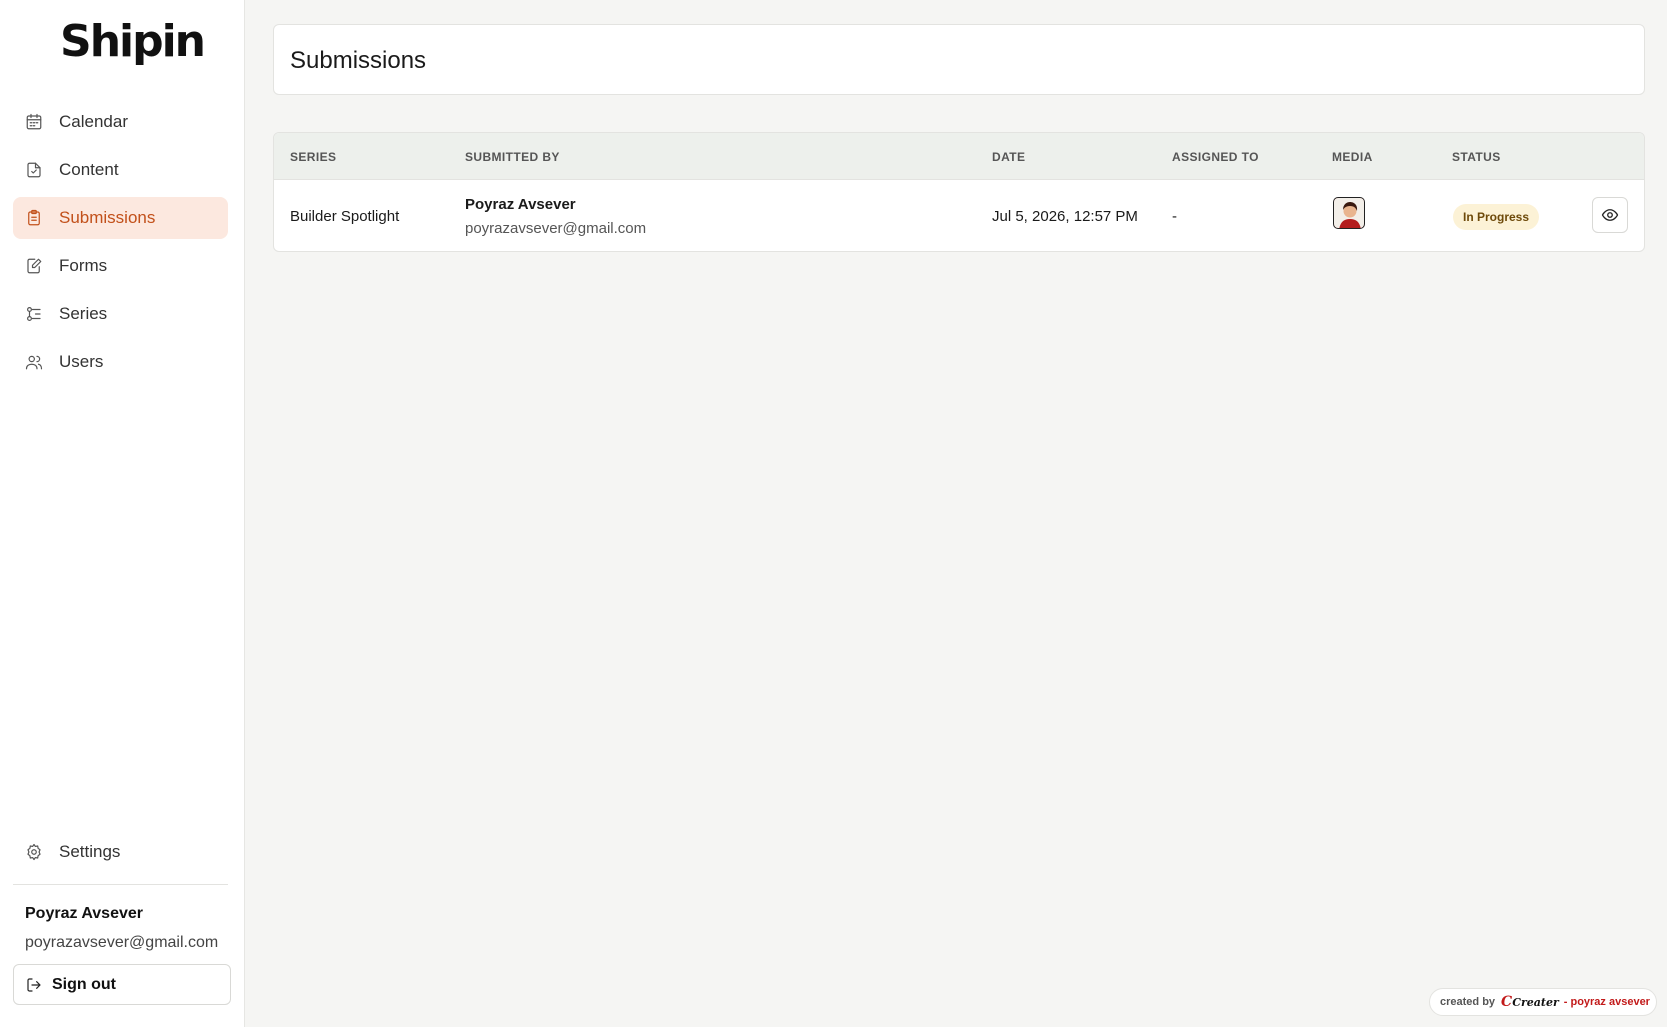 The height and width of the screenshot is (1027, 1667). What do you see at coordinates (512, 157) in the screenshot?
I see `column-header-submitted-by: SUBMITTED BY` at bounding box center [512, 157].